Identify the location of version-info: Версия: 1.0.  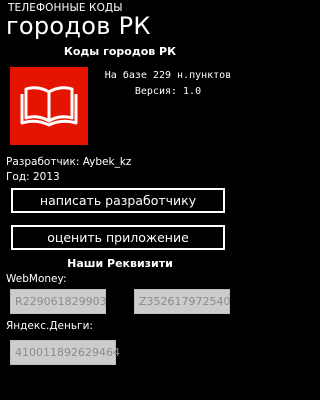
(168, 91).